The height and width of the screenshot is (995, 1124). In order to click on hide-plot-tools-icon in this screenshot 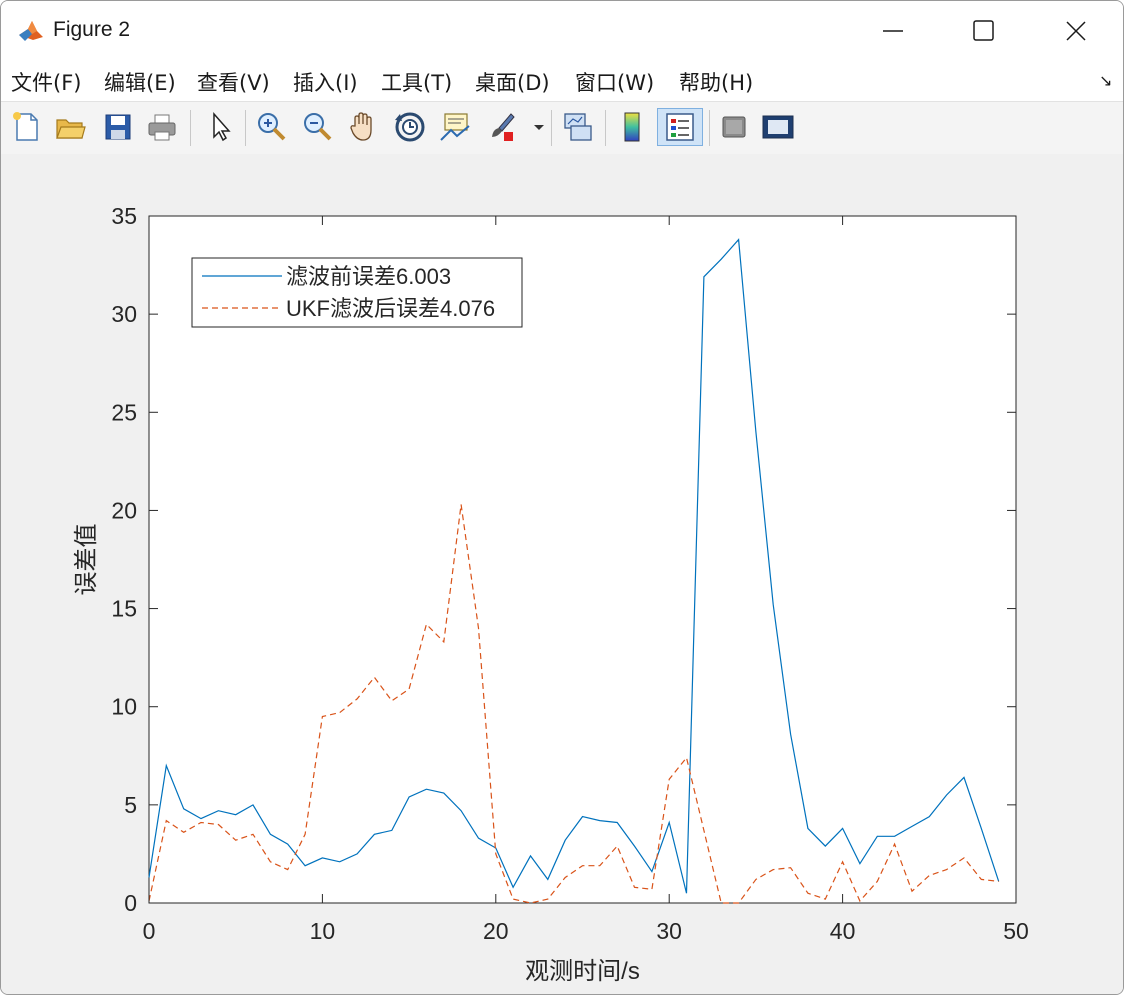, I will do `click(734, 127)`.